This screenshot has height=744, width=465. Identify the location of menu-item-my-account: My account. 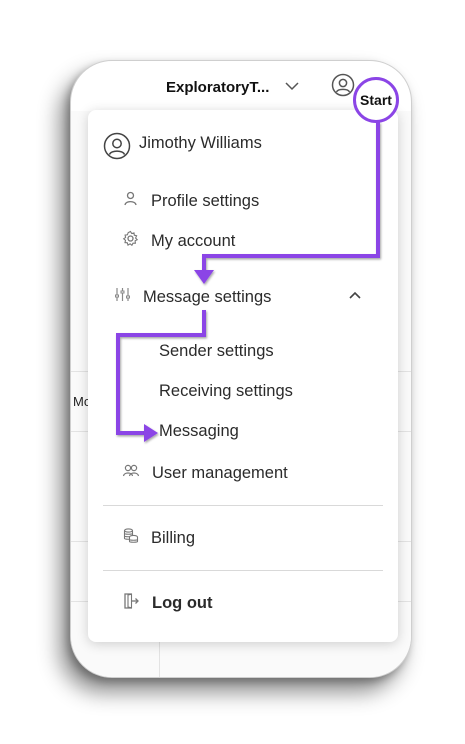
(178, 241).